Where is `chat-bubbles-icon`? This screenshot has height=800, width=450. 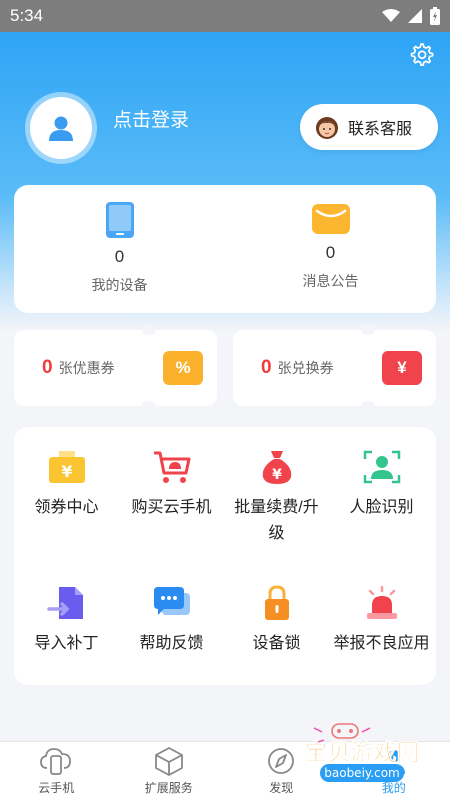
chat-bubbles-icon is located at coordinates (171, 601).